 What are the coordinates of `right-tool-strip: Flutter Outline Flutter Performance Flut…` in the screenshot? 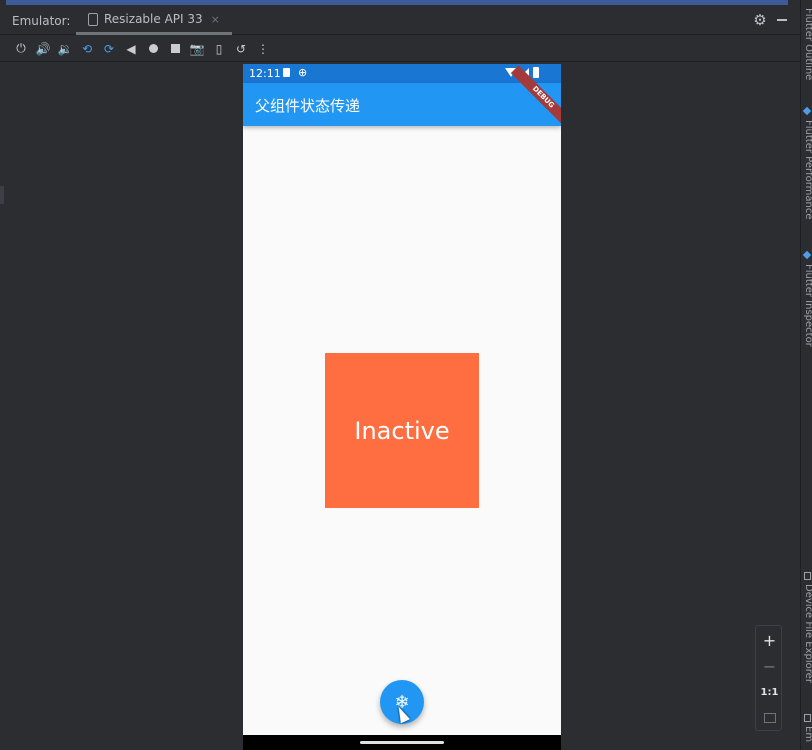 It's located at (806, 375).